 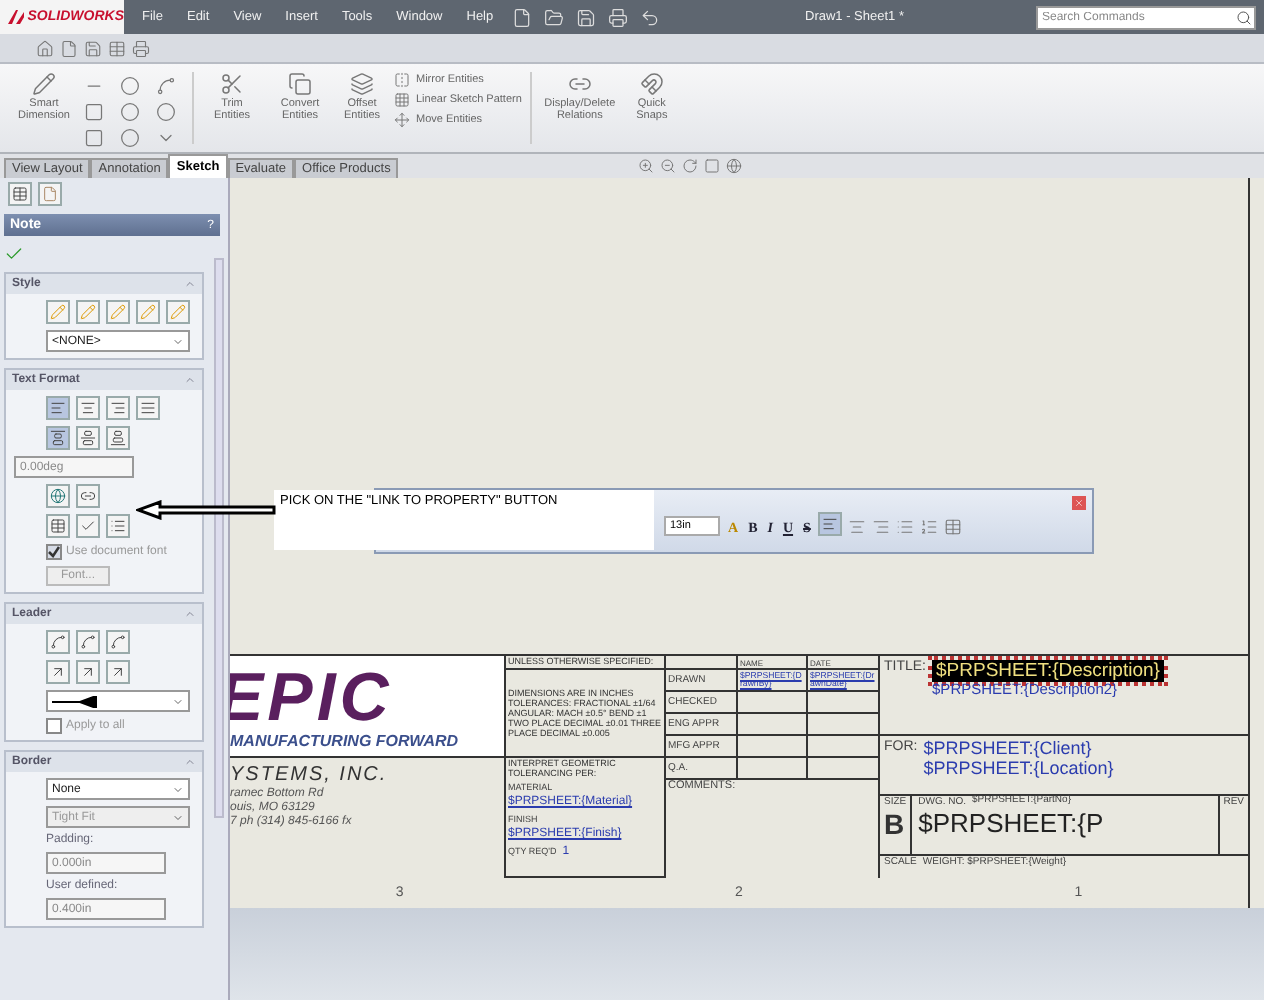 What do you see at coordinates (93, 48) in the screenshot?
I see `save-icon` at bounding box center [93, 48].